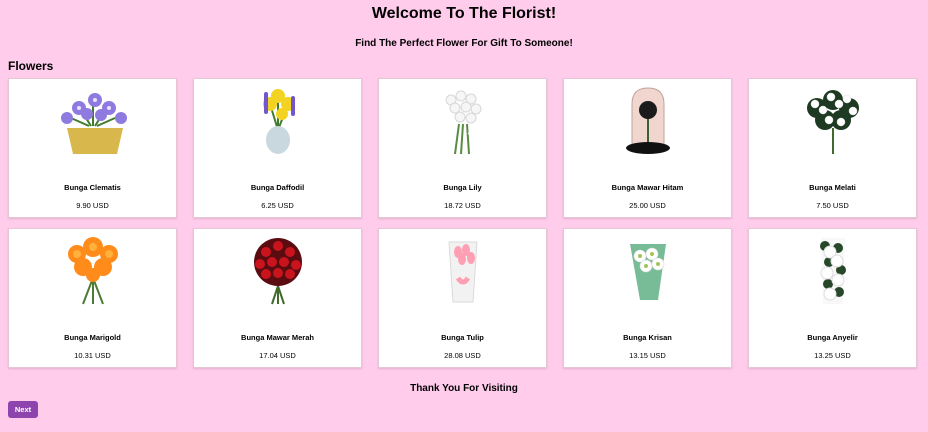 Image resolution: width=928 pixels, height=432 pixels. What do you see at coordinates (31, 66) in the screenshot?
I see `section-title: Flowers` at bounding box center [31, 66].